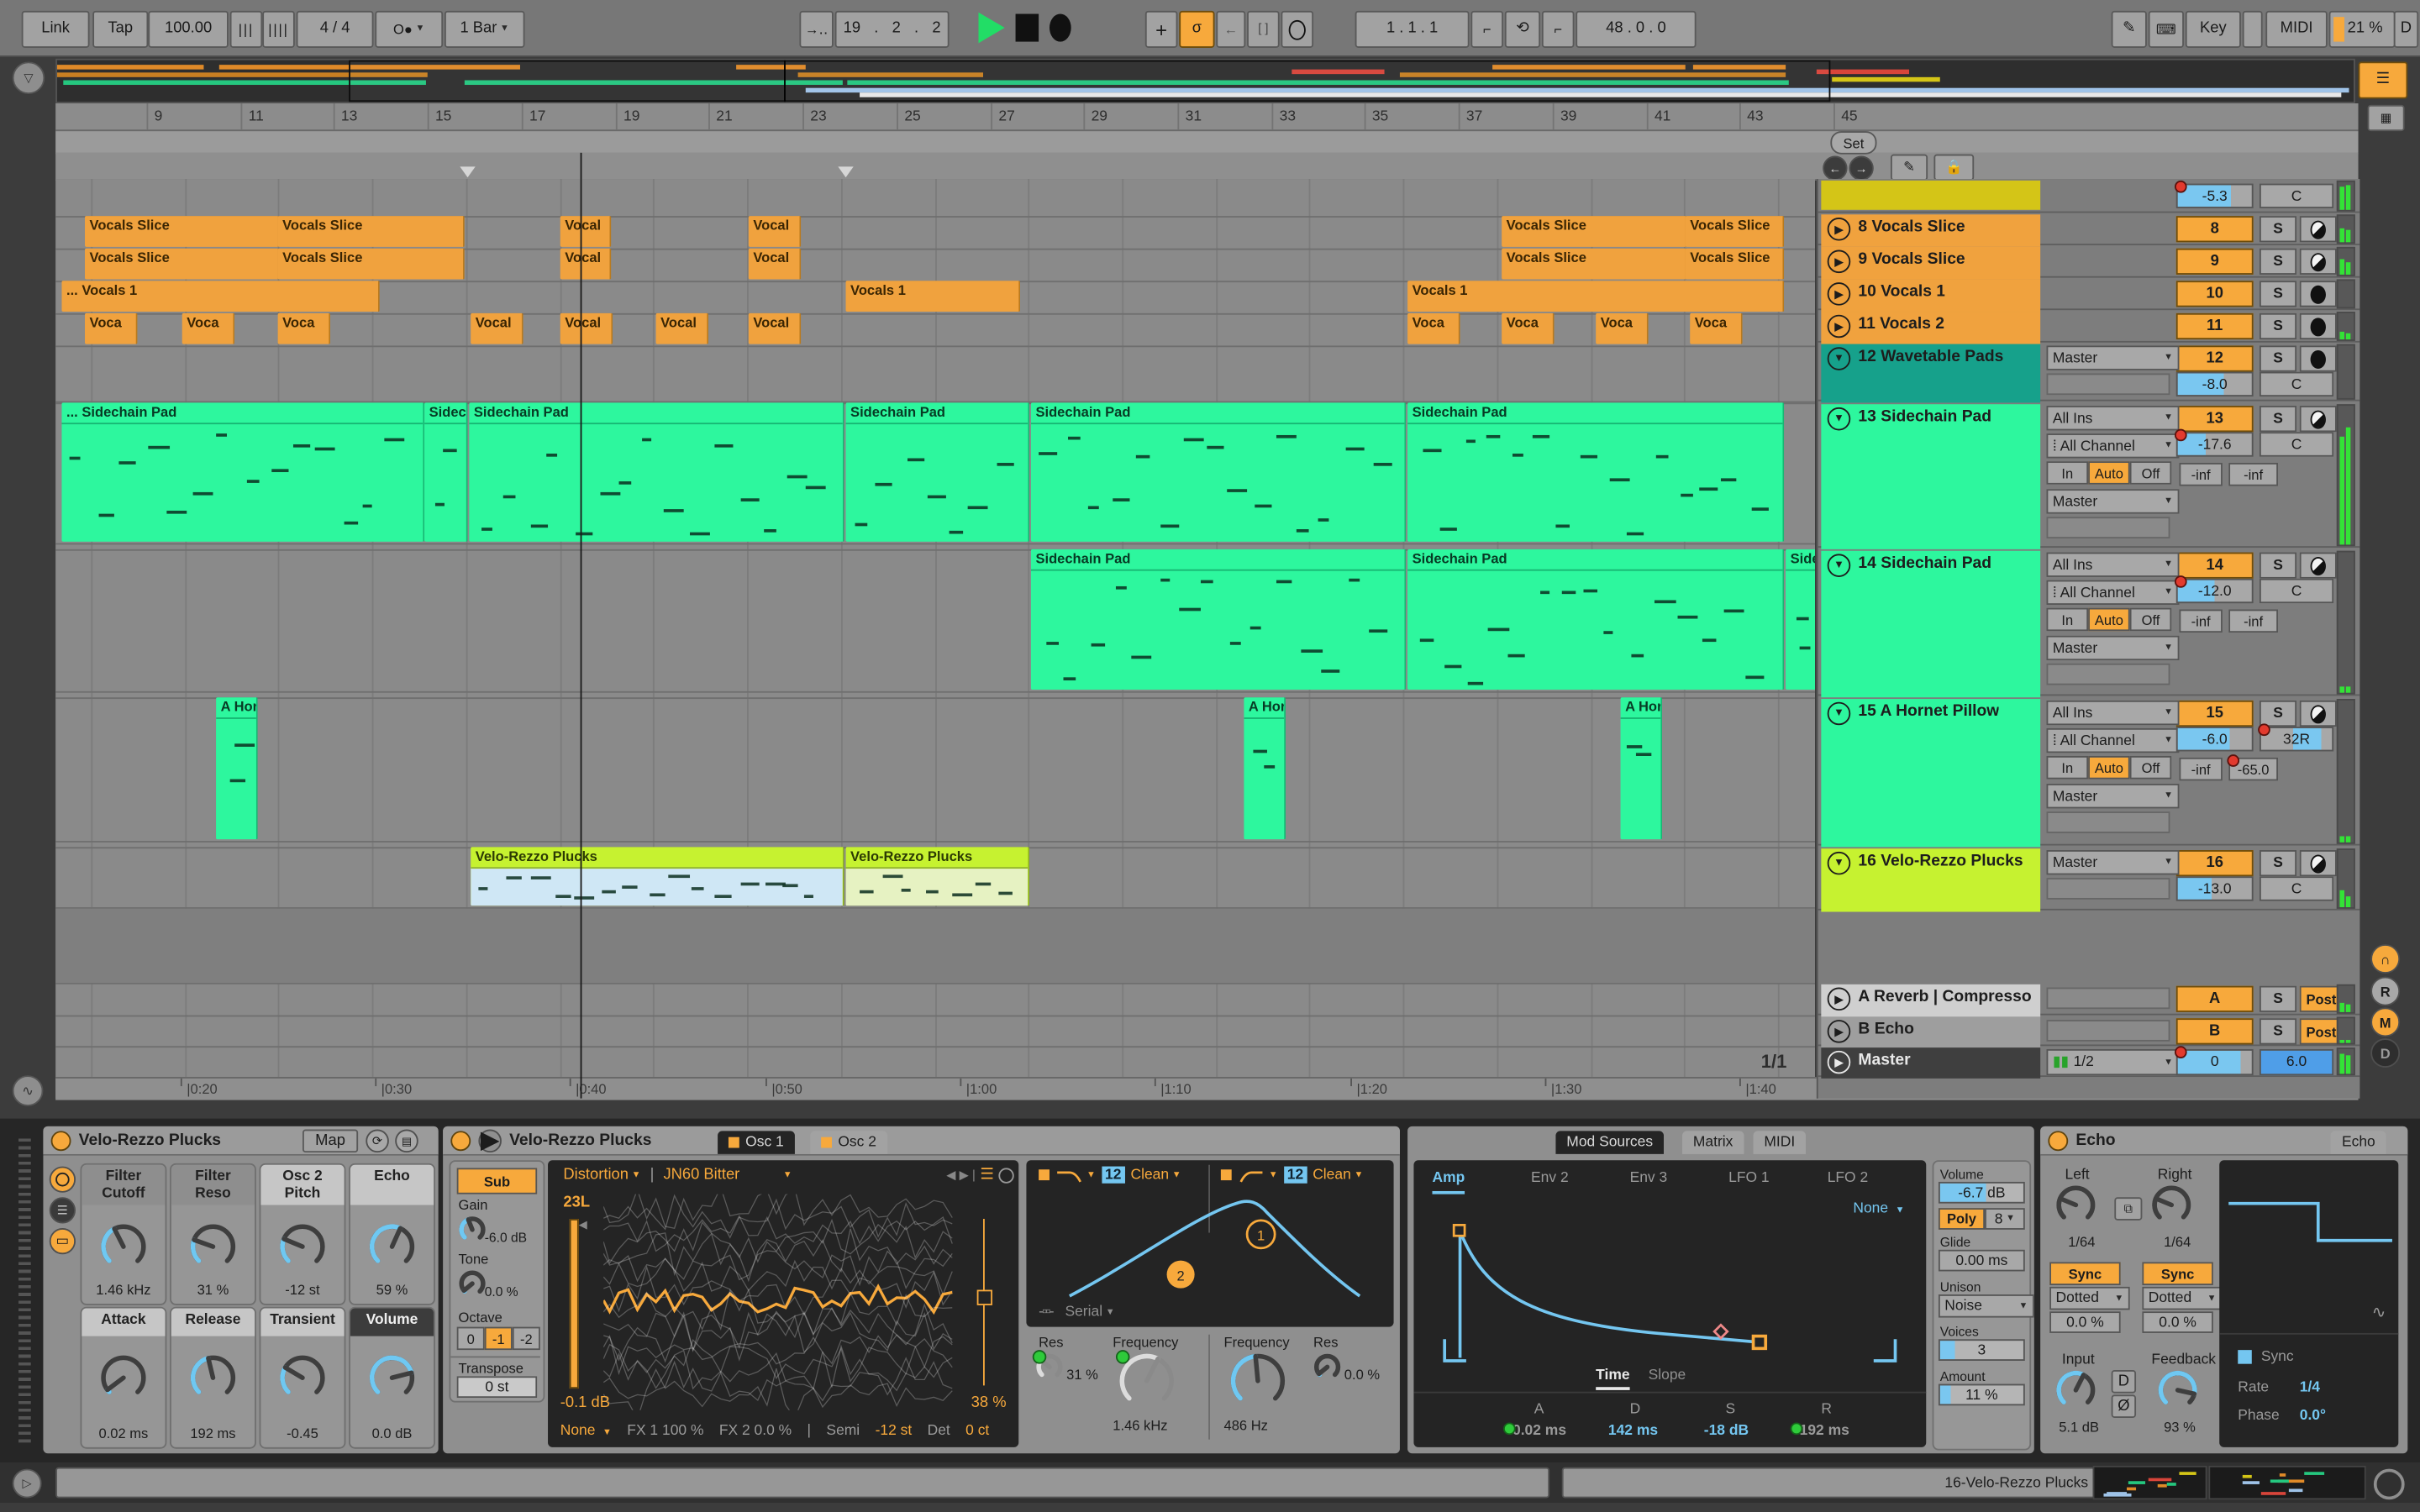  I want to click on filter2-slope: 12, so click(1295, 1175).